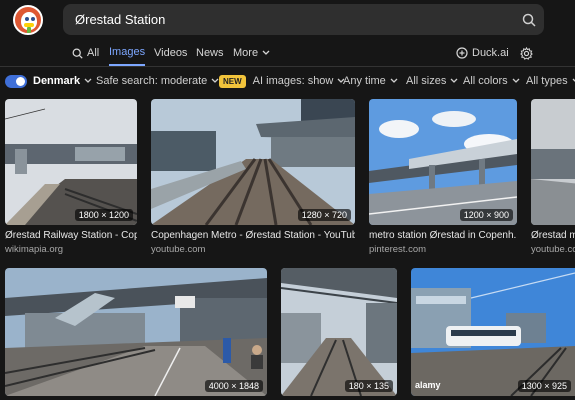  Describe the element at coordinates (544, 386) in the screenshot. I see `image-dimensions: 1300 × 925` at that location.